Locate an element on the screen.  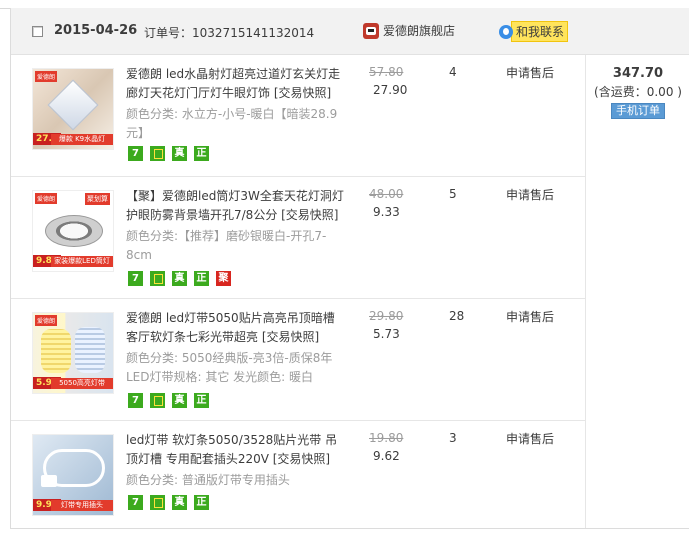
order-number-label: 订单号： is located at coordinates (168, 33).